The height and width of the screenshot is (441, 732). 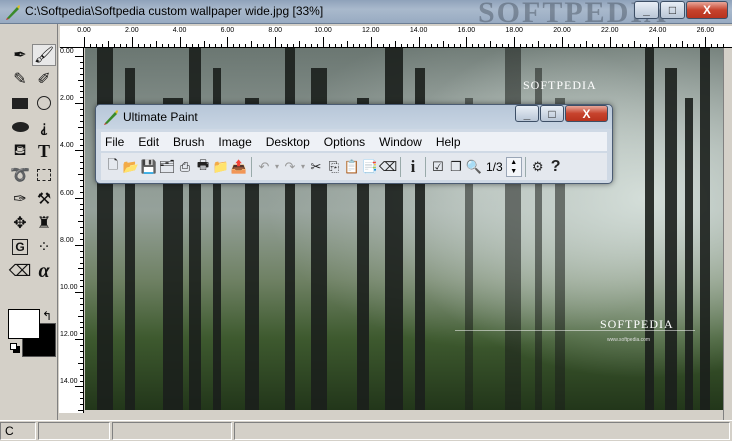 What do you see at coordinates (637, 324) in the screenshot?
I see `canvas-watermark-bottom: SOFTPEDIA` at bounding box center [637, 324].